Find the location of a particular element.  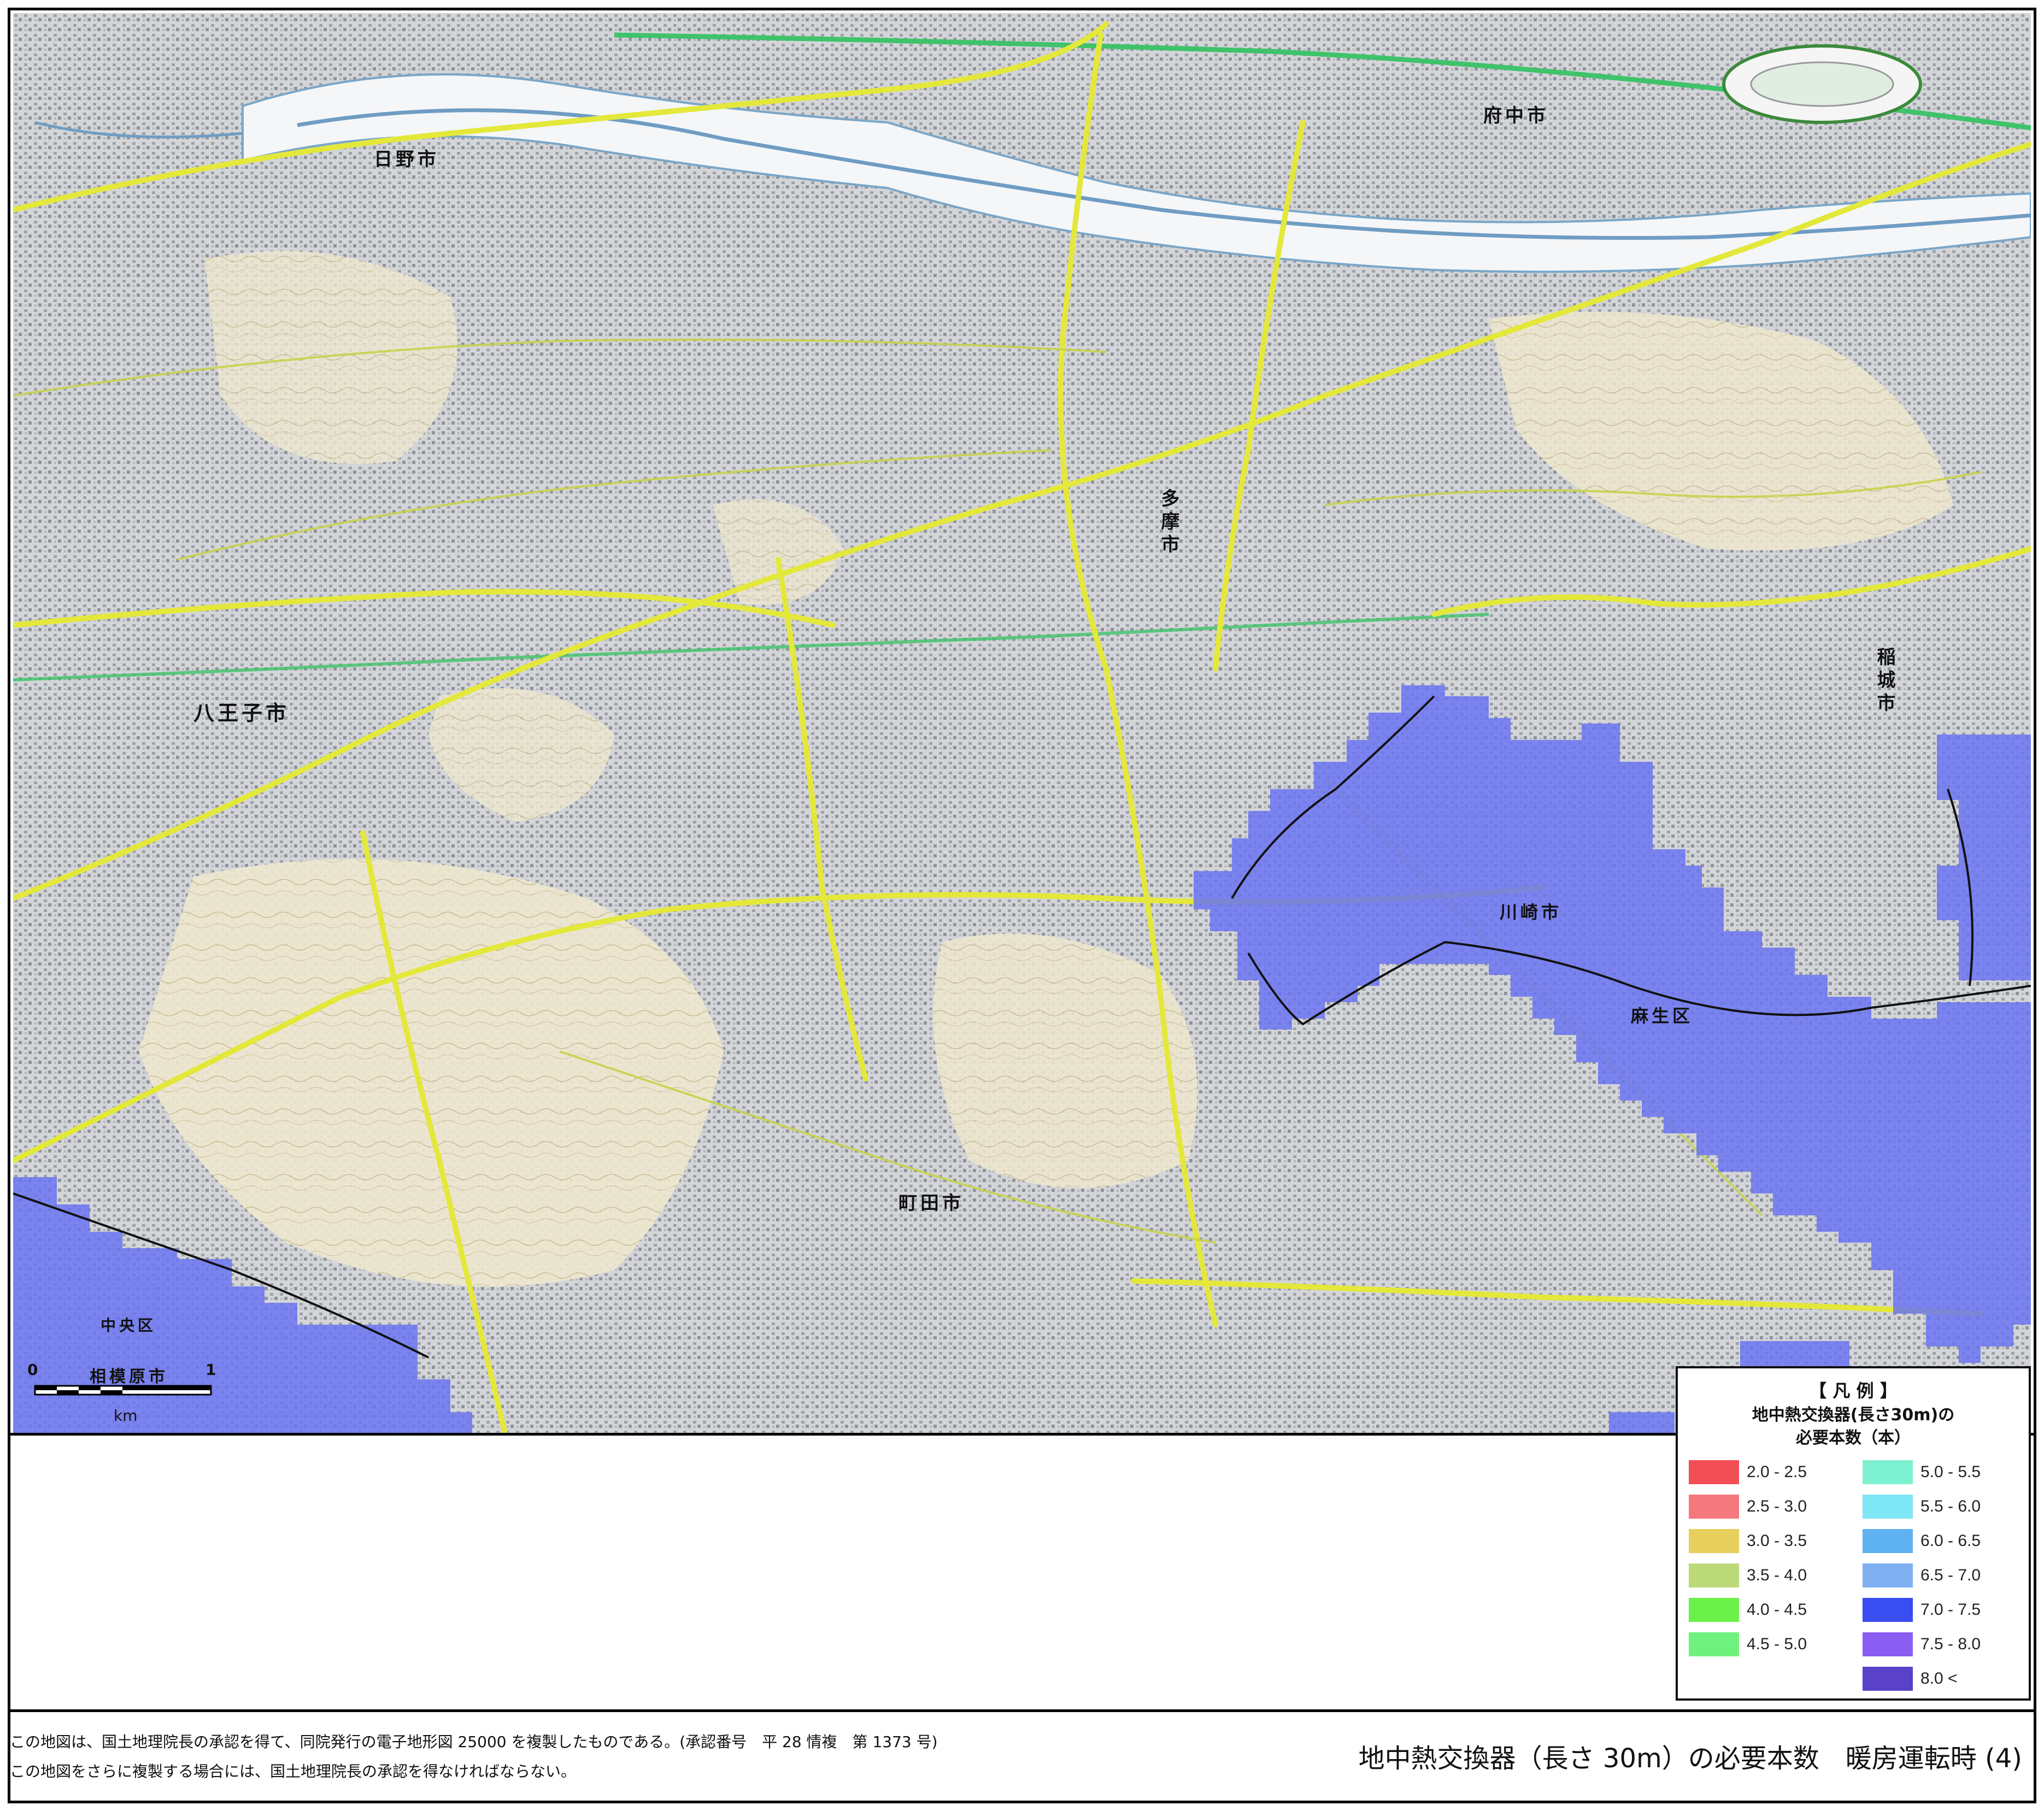

place-label-fuchu: 府中市 is located at coordinates (1516, 116).